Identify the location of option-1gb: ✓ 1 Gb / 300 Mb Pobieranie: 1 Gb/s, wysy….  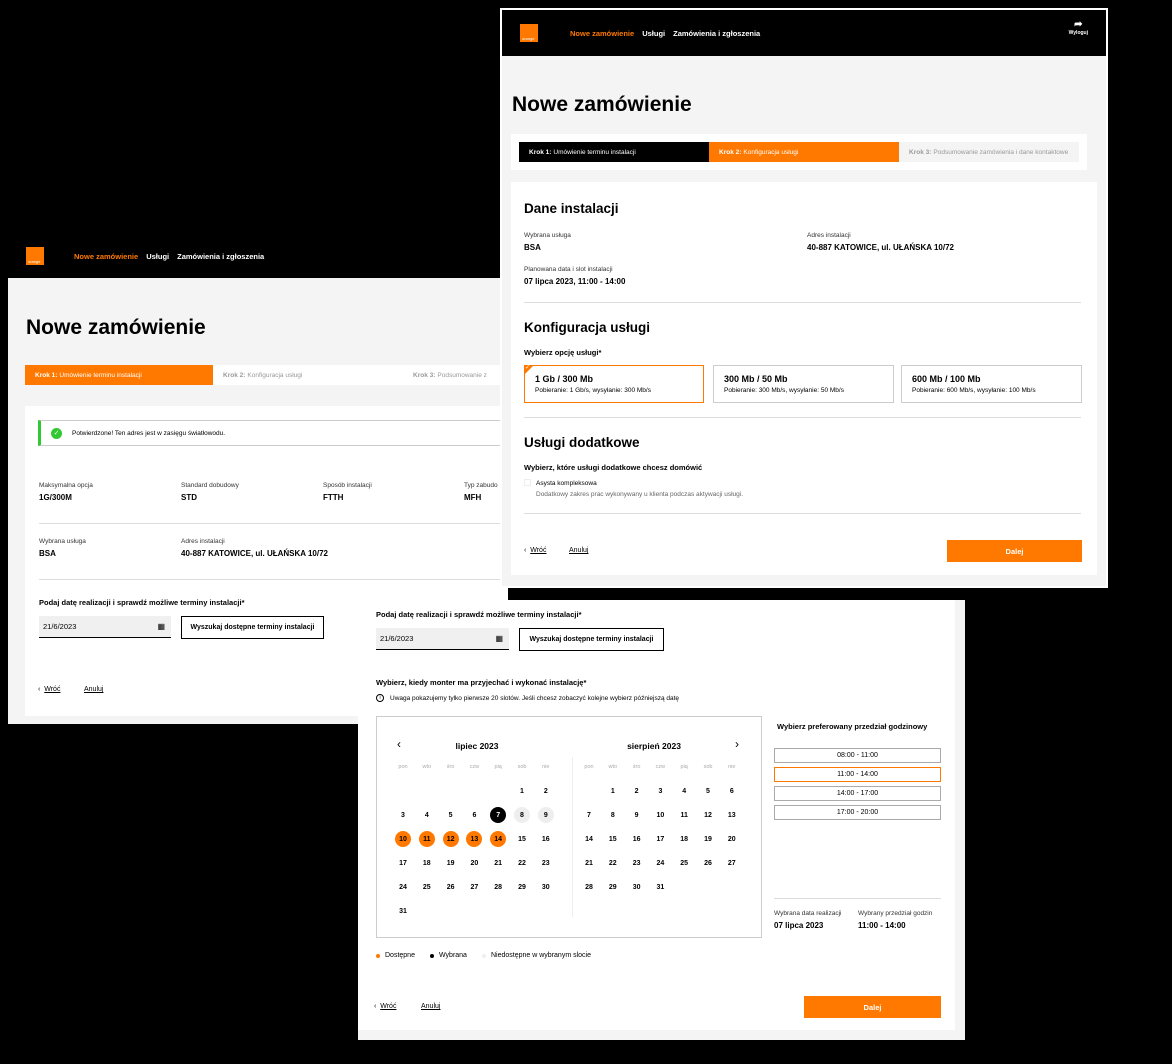
(614, 384).